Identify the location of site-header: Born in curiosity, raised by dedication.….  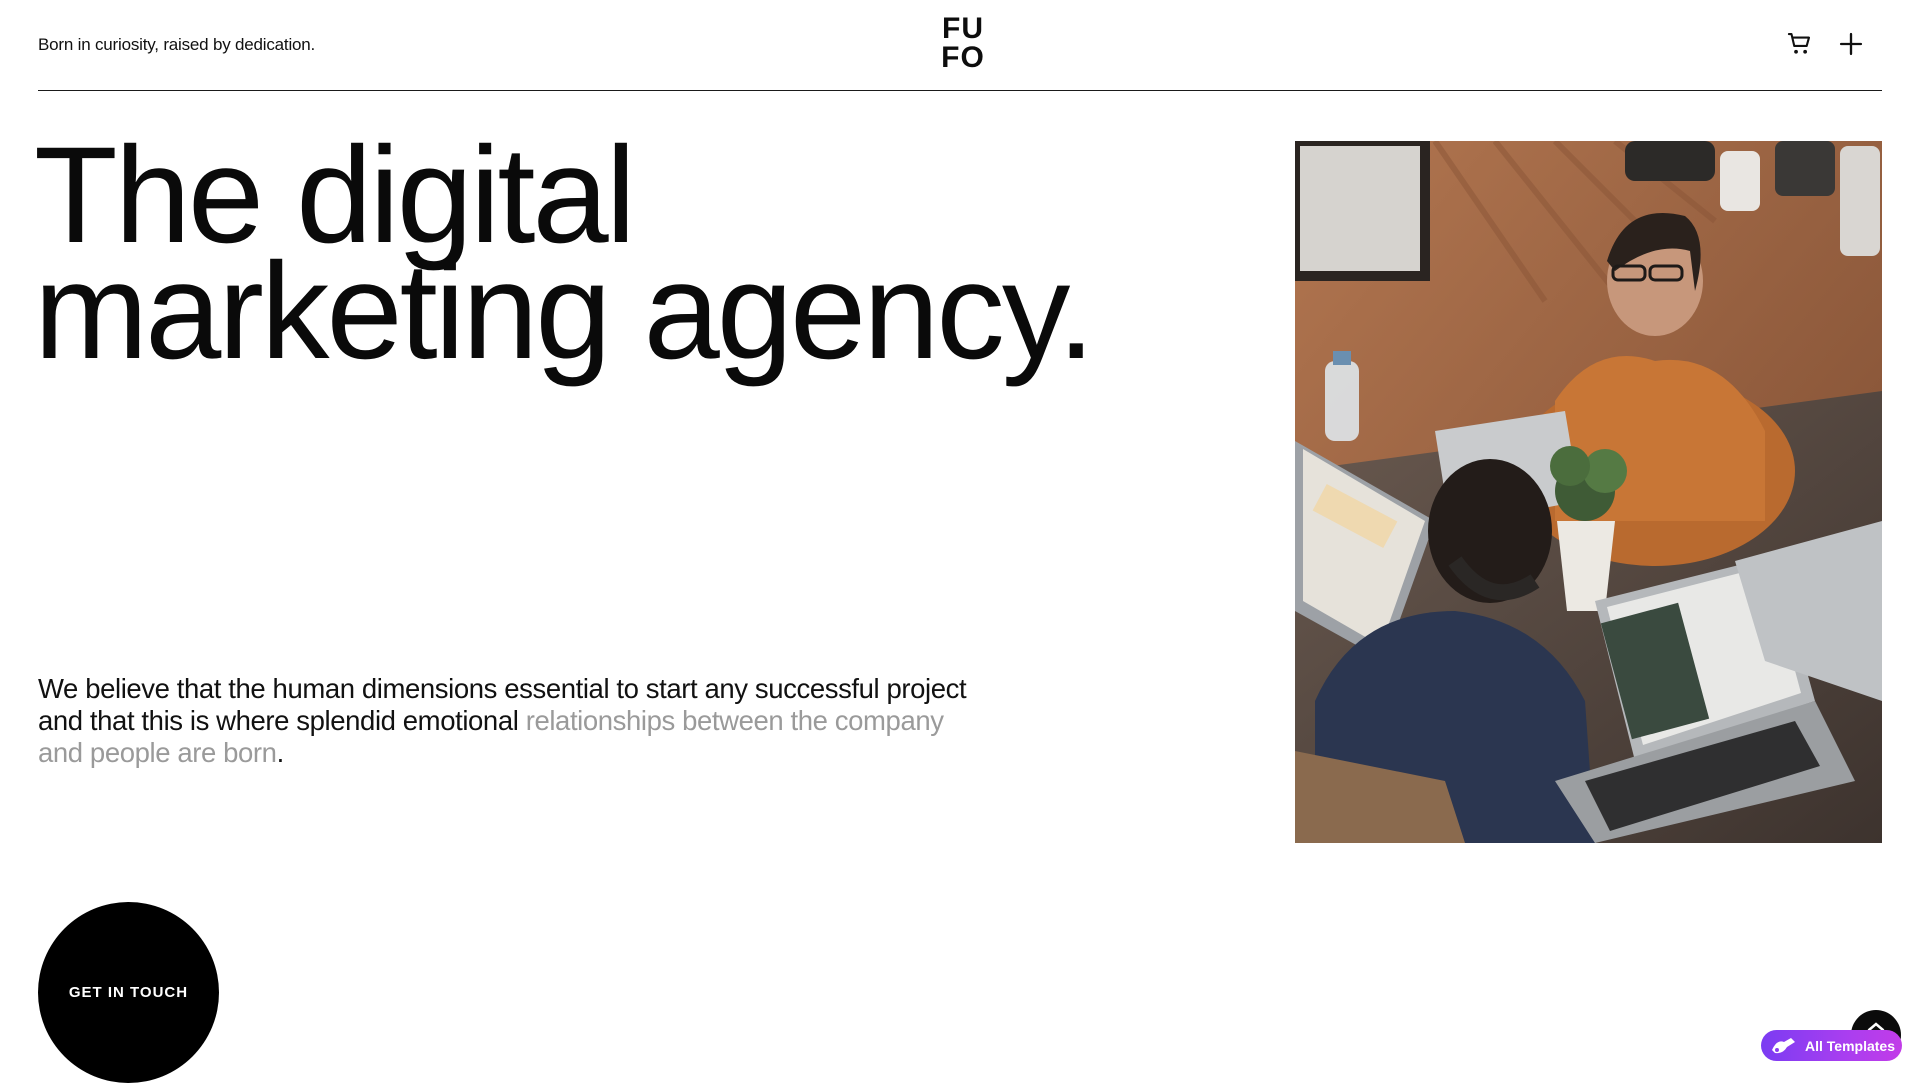
(960, 45).